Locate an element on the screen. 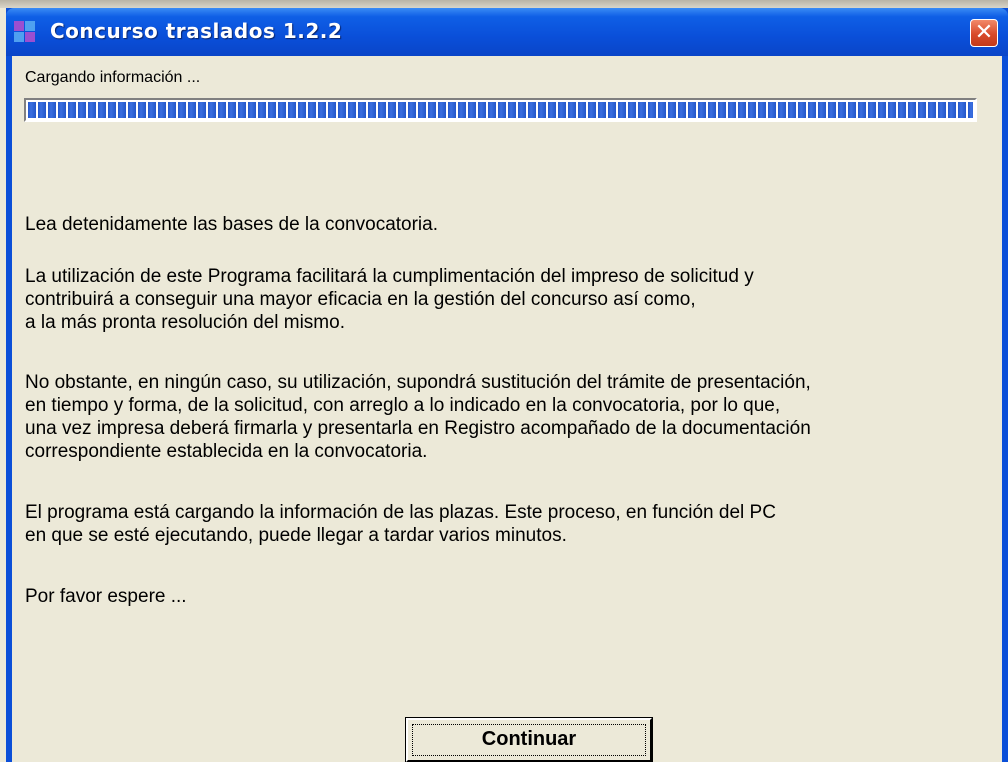  loading-progress-bar is located at coordinates (500, 110).